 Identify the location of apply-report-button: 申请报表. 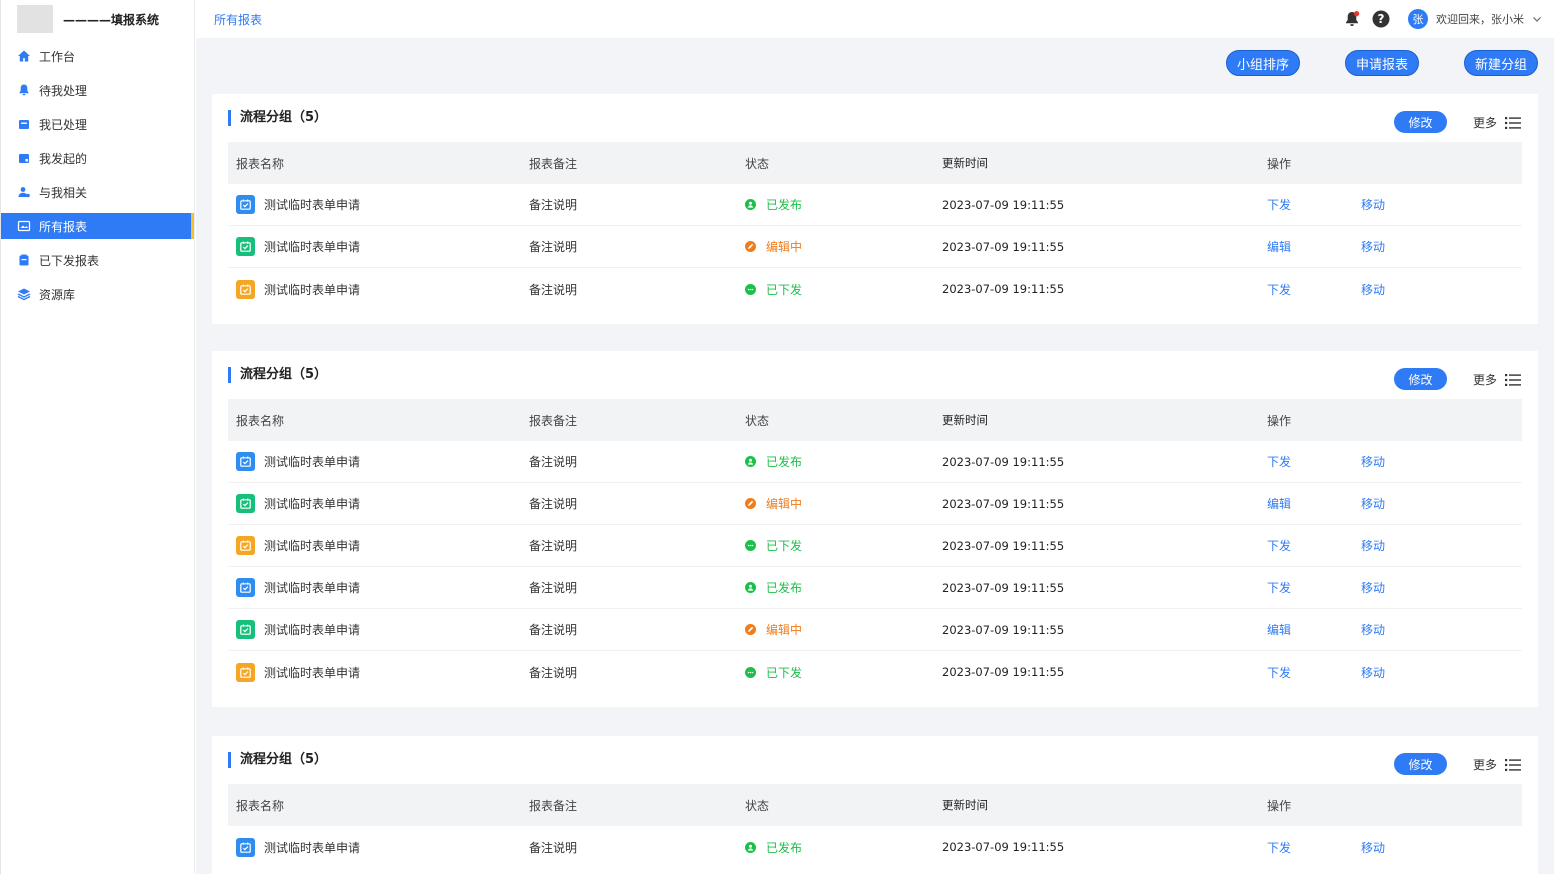
(1382, 63).